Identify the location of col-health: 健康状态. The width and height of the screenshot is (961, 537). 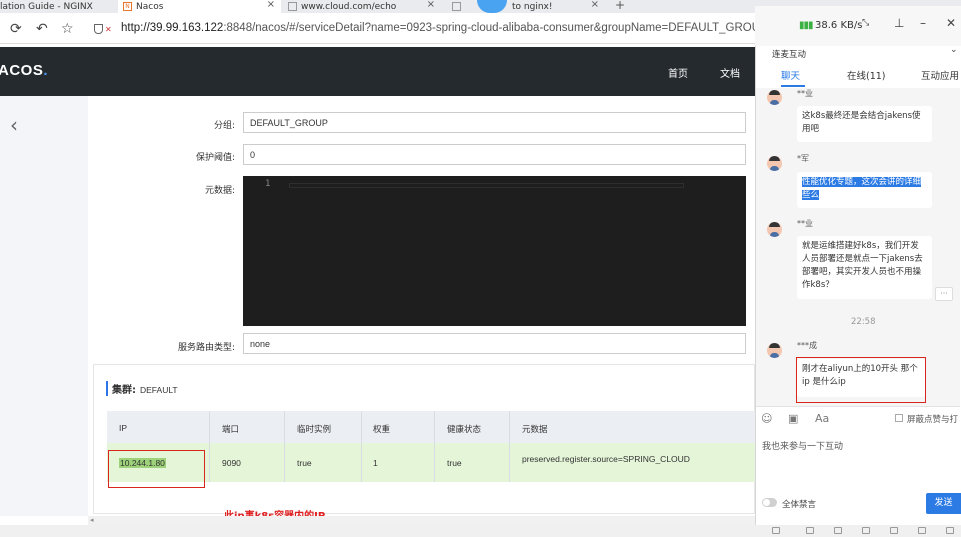
(464, 429).